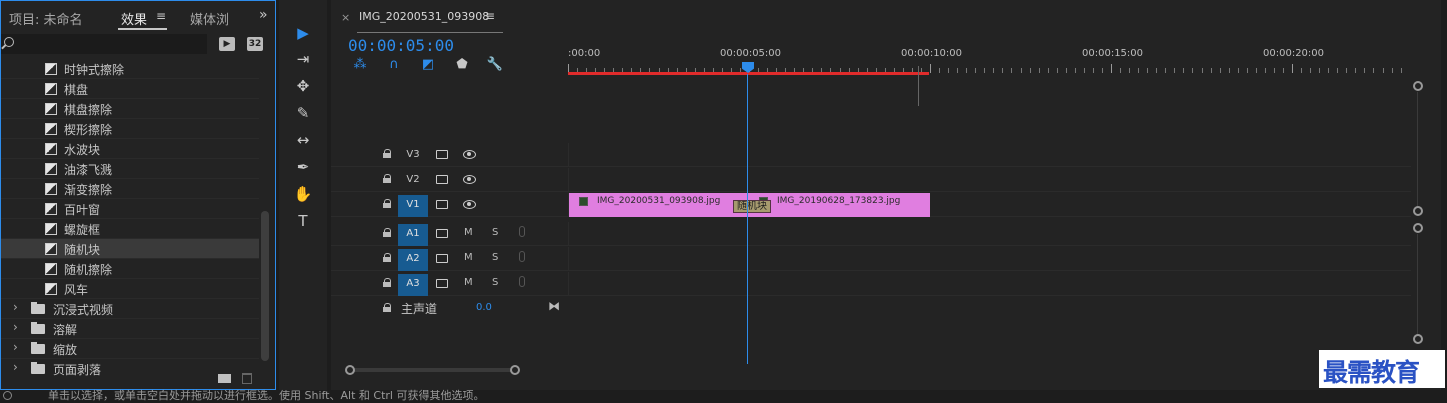  I want to click on wrench-settings-icon: 🔧, so click(495, 66).